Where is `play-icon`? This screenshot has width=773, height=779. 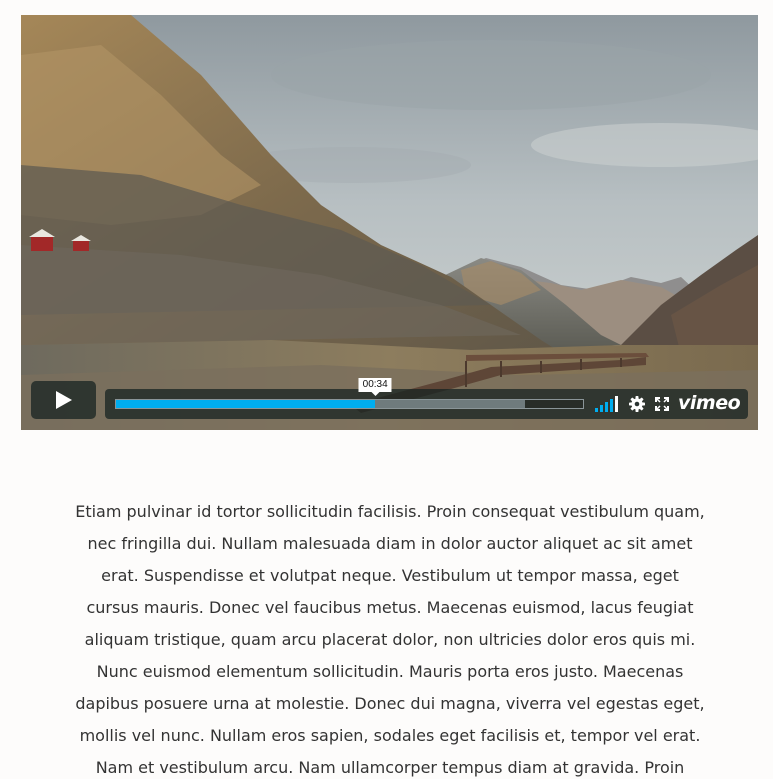 play-icon is located at coordinates (63, 400).